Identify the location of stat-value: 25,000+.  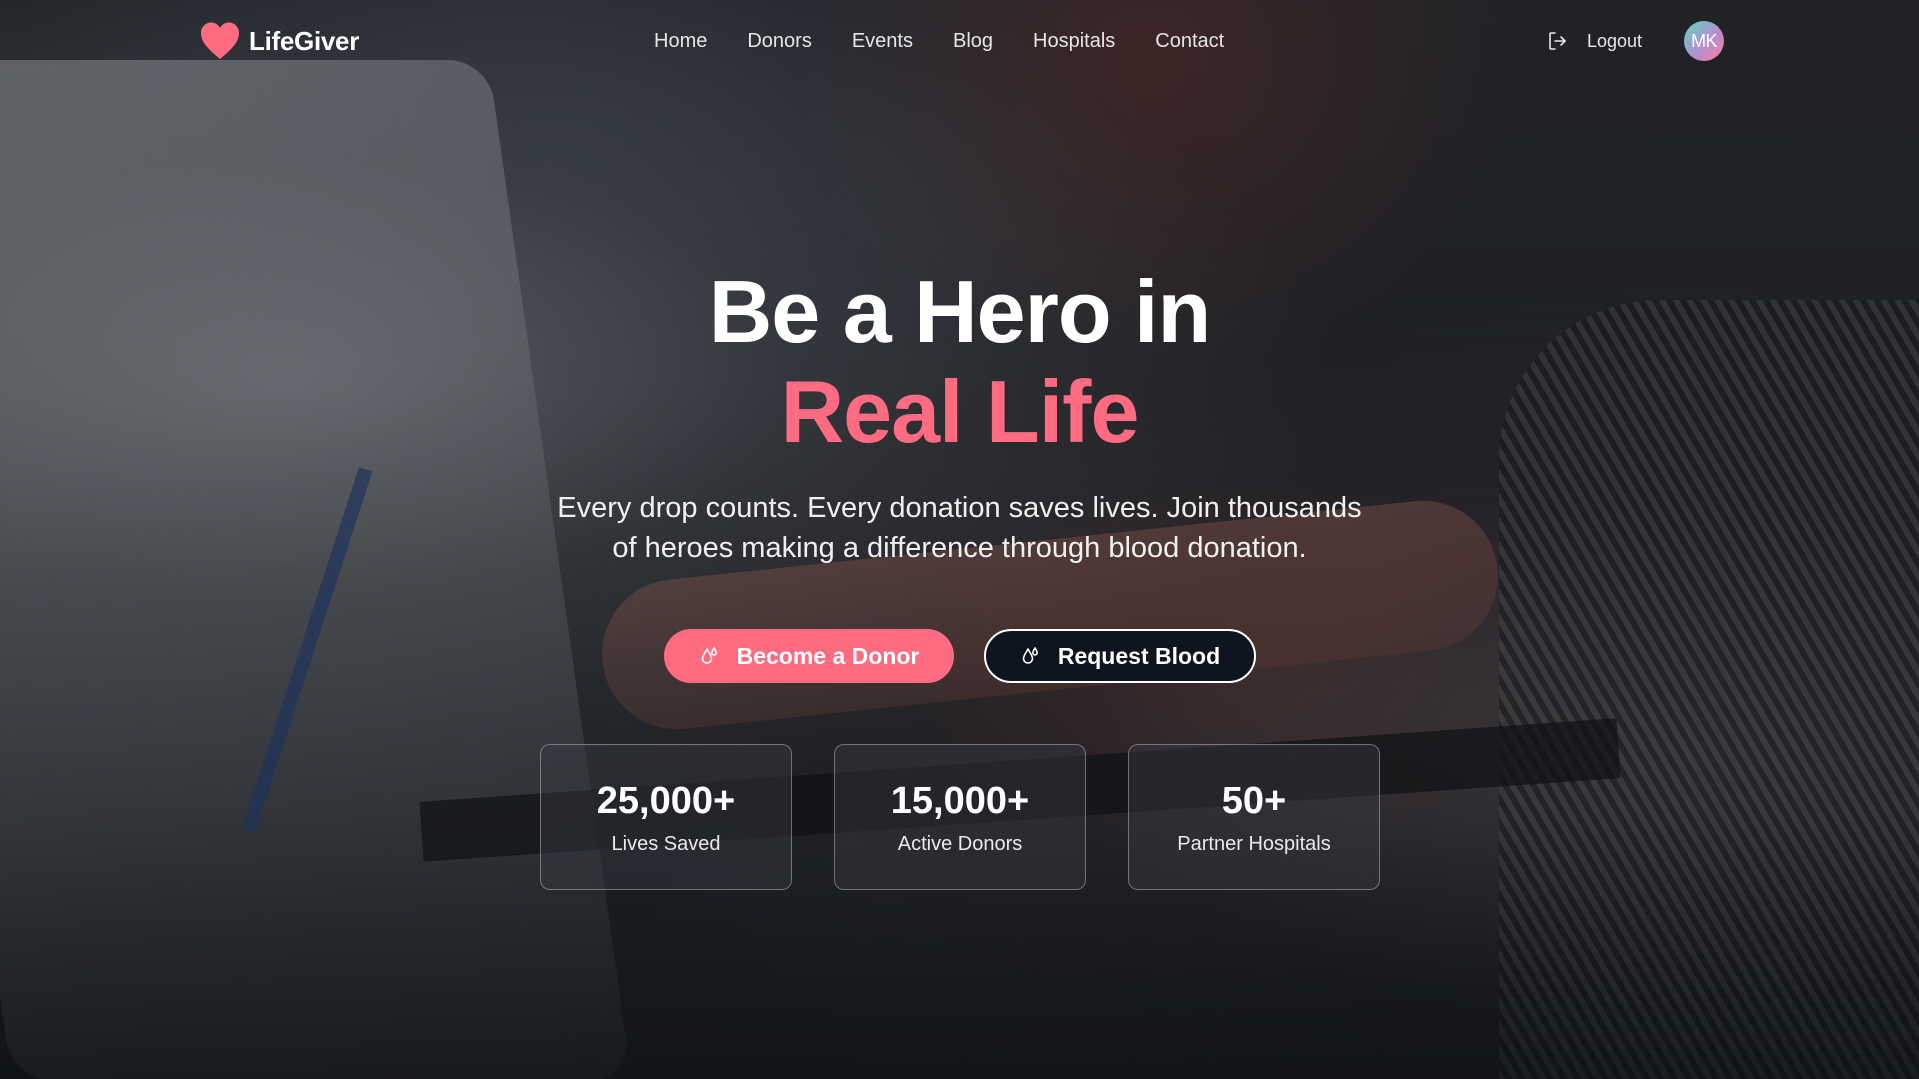
(666, 801).